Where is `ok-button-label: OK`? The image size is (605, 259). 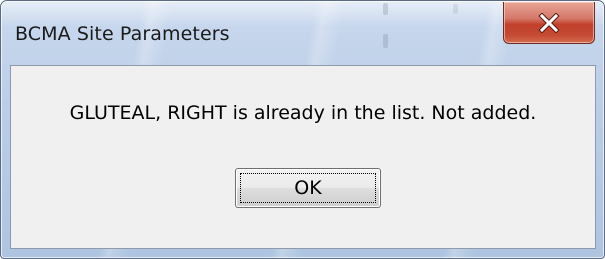
ok-button-label: OK is located at coordinates (308, 188).